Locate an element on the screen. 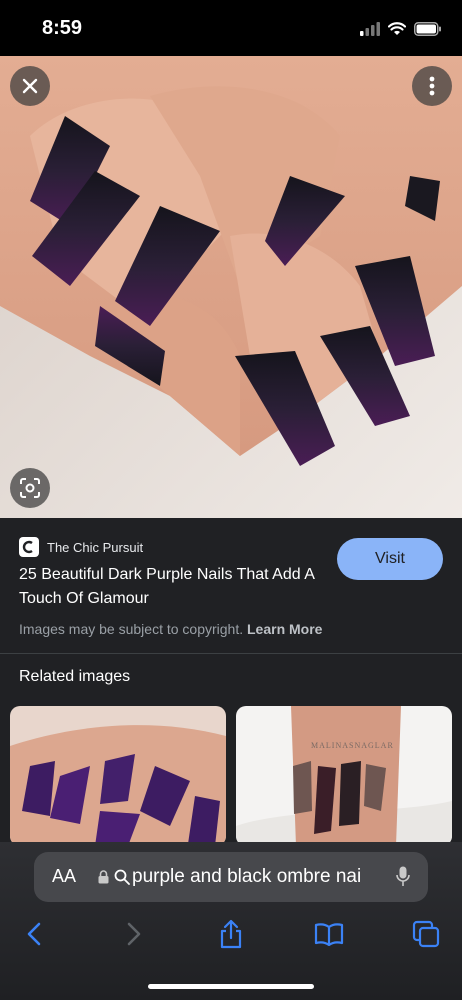 This screenshot has height=1000, width=462. source-logo is located at coordinates (29, 547).